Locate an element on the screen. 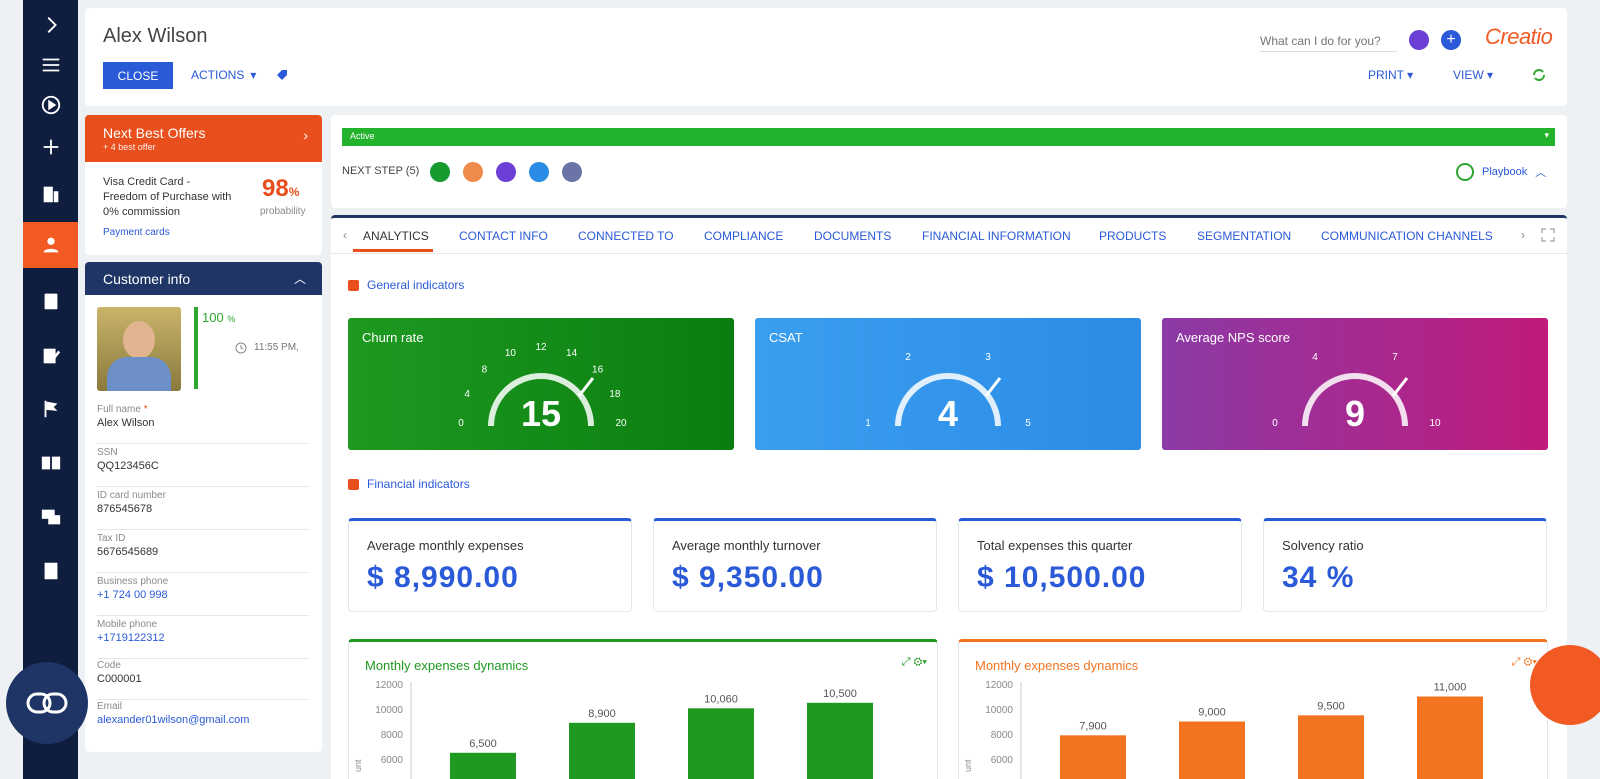 This screenshot has width=1600, height=779. general-indicators-header: General indicators is located at coordinates (406, 285).